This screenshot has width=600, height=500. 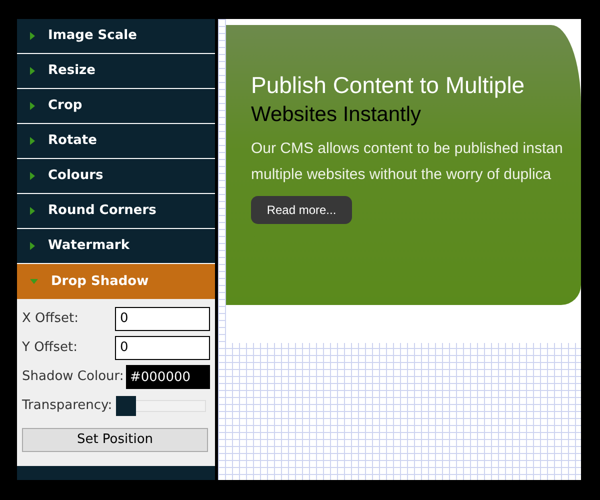 What do you see at coordinates (336, 115) in the screenshot?
I see `banner-subtitle: Websites Instantly` at bounding box center [336, 115].